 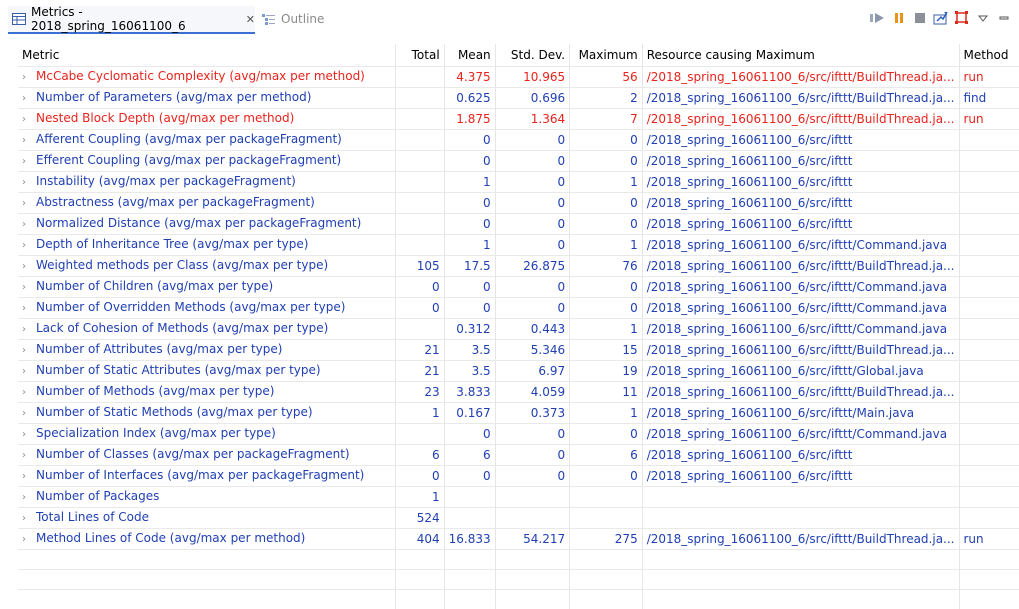 What do you see at coordinates (131, 20) in the screenshot?
I see `tab-metrics: Metrics - 2018_spring_16061100_6 ✕` at bounding box center [131, 20].